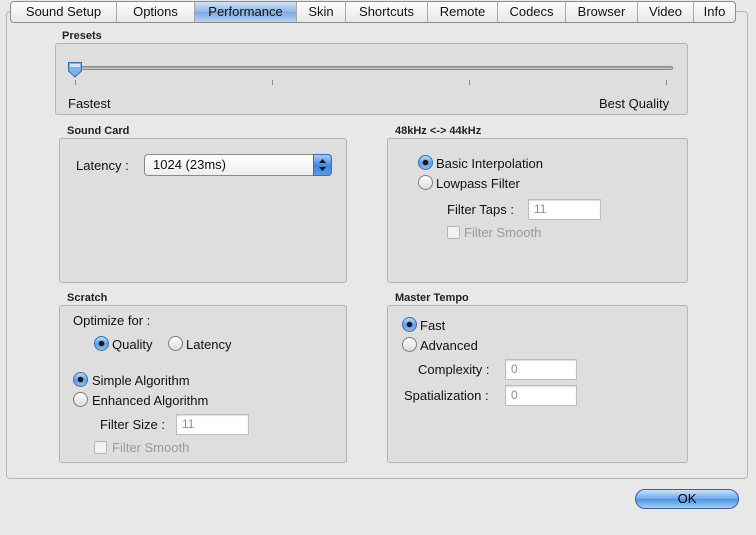 The height and width of the screenshot is (535, 756). I want to click on simple-algorithm-radio, so click(80, 379).